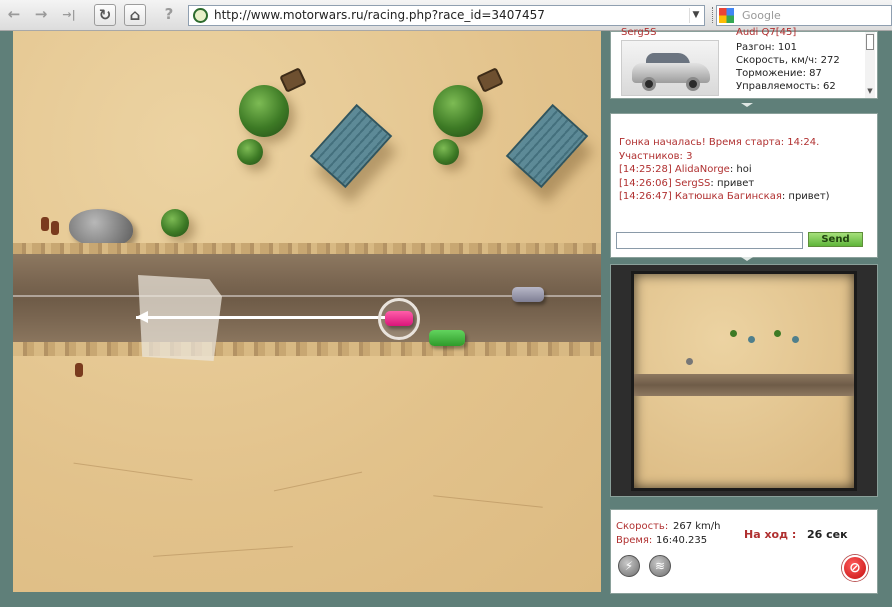  Describe the element at coordinates (69, 15) in the screenshot. I see `skip-forward-icon: →|` at that location.